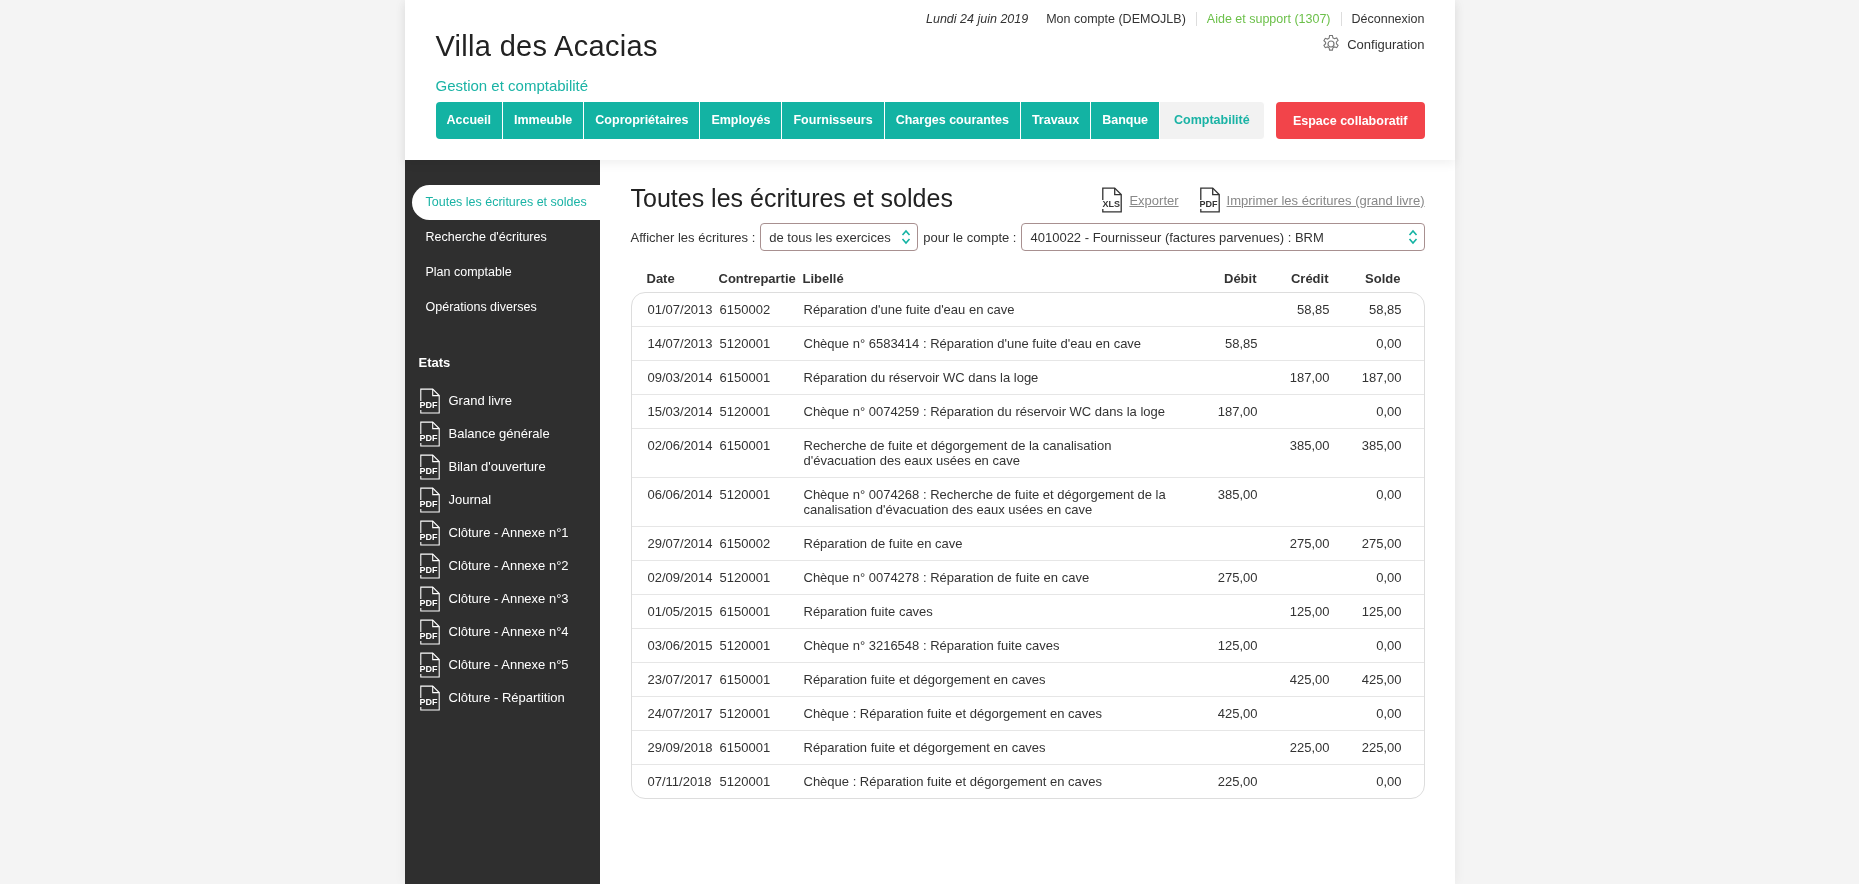 This screenshot has height=884, width=1859. I want to click on file-icon: PDF, so click(1209, 200).